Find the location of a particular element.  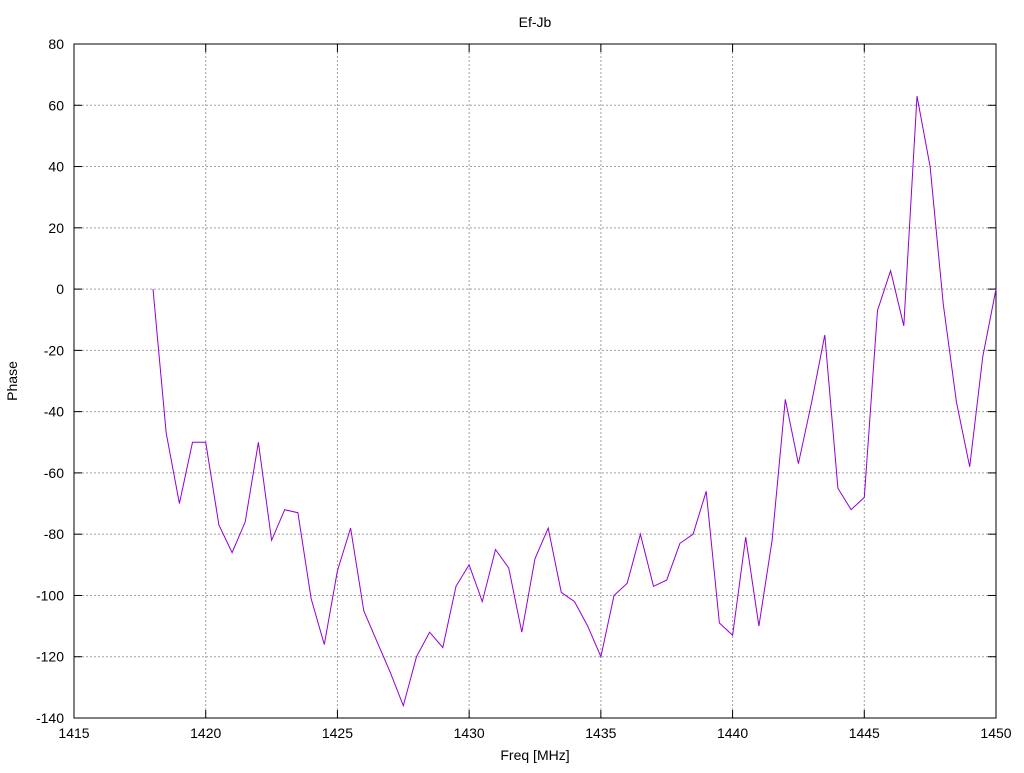

y-tick-label: -20 is located at coordinates (54, 350).